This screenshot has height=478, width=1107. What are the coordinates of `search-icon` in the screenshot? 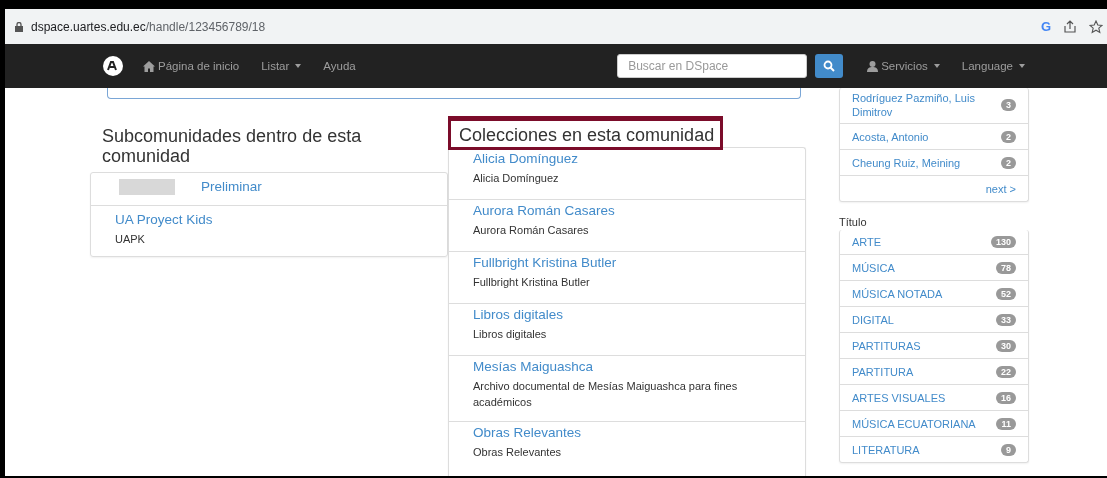 It's located at (829, 66).